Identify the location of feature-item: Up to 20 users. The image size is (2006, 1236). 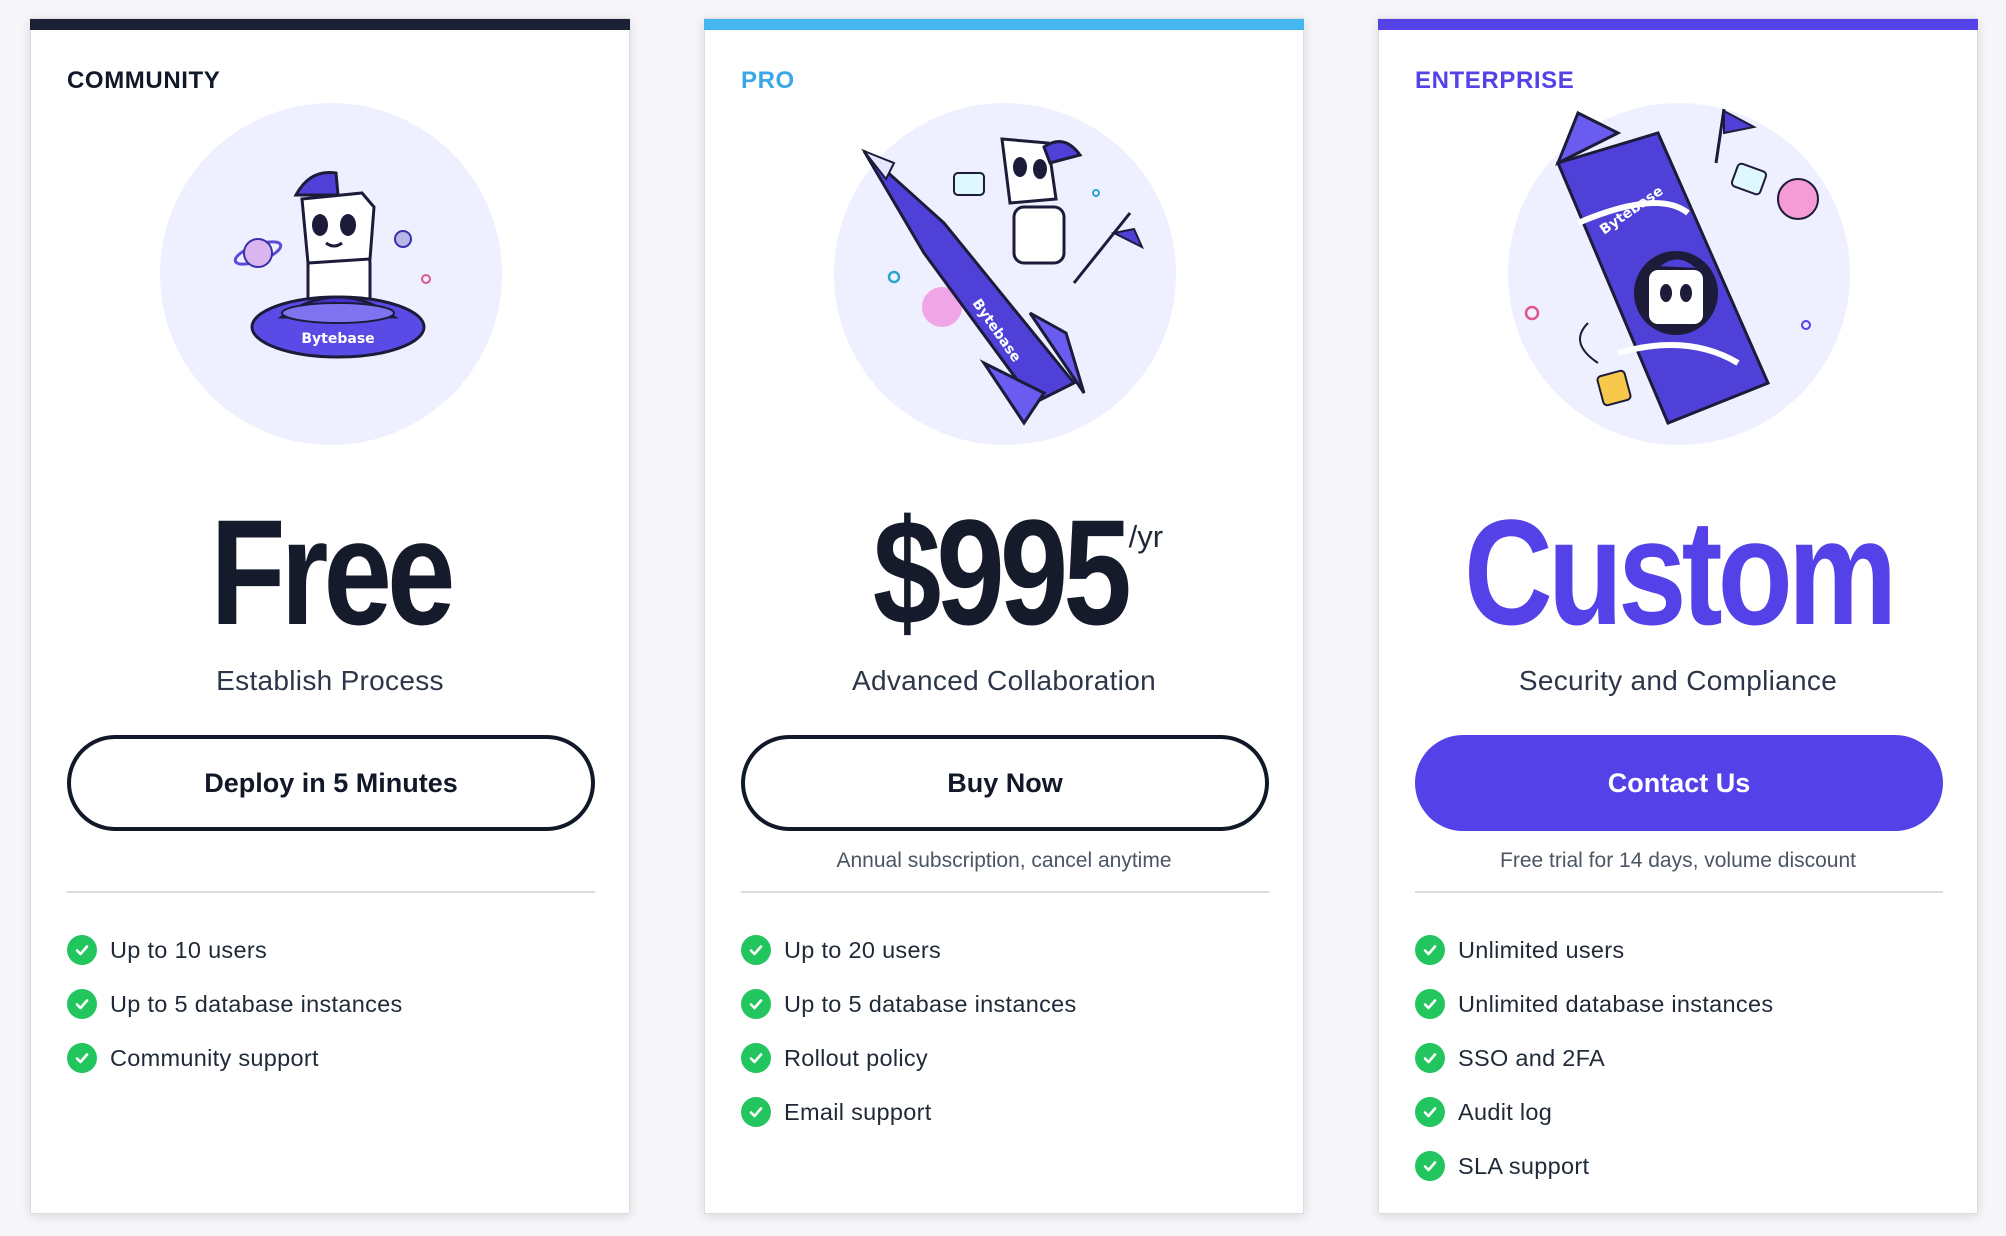
(909, 950).